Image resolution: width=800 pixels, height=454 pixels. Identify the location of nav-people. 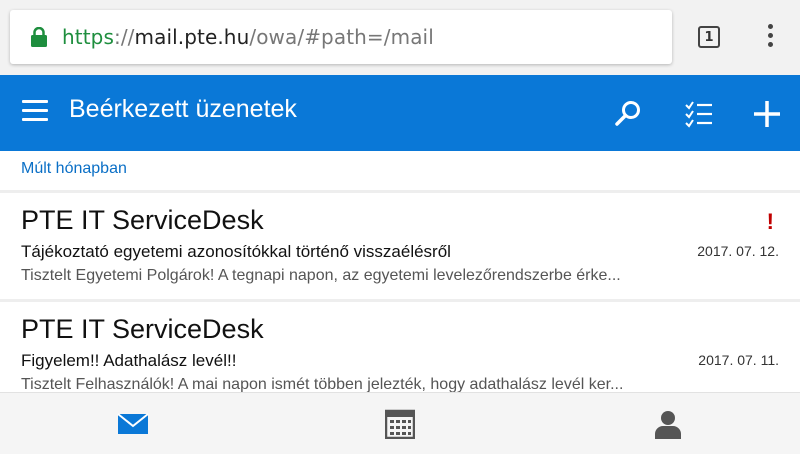
(668, 423).